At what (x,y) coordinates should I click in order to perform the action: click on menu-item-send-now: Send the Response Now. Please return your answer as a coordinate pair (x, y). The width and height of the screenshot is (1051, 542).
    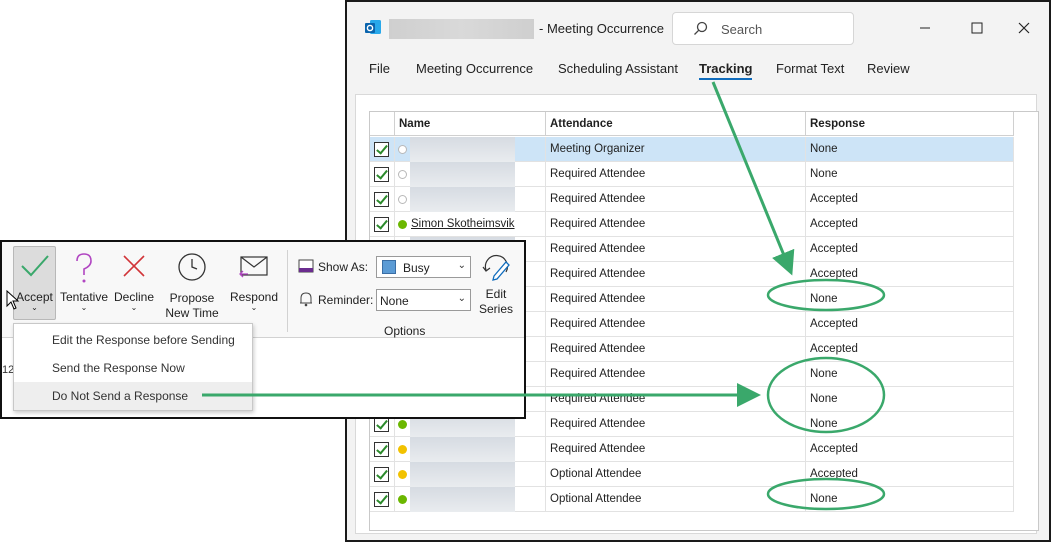
    Looking at the image, I should click on (133, 368).